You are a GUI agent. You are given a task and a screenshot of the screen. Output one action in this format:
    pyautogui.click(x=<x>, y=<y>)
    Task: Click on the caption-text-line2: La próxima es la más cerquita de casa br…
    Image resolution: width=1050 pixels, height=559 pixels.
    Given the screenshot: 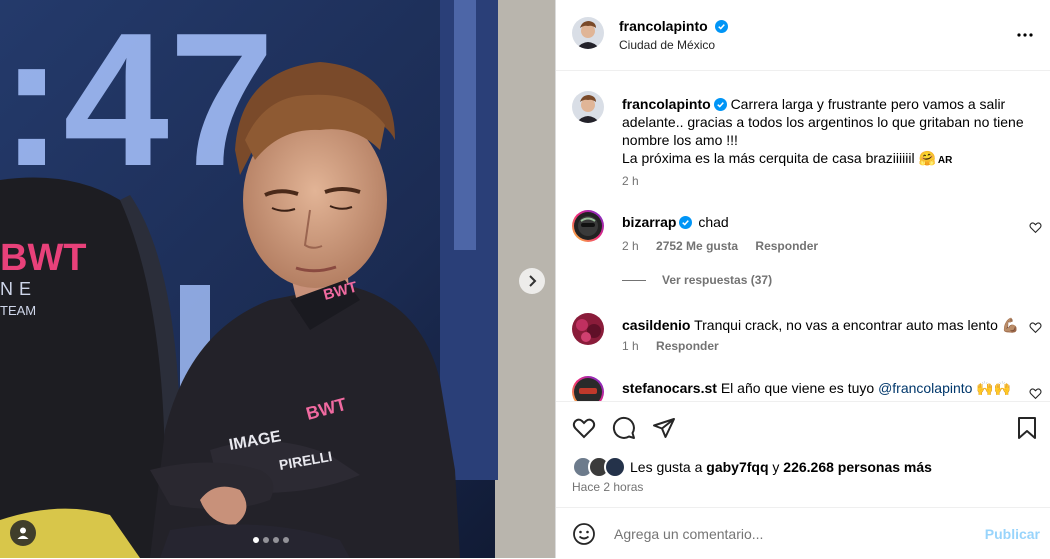 What is the action you would take?
    pyautogui.click(x=779, y=158)
    